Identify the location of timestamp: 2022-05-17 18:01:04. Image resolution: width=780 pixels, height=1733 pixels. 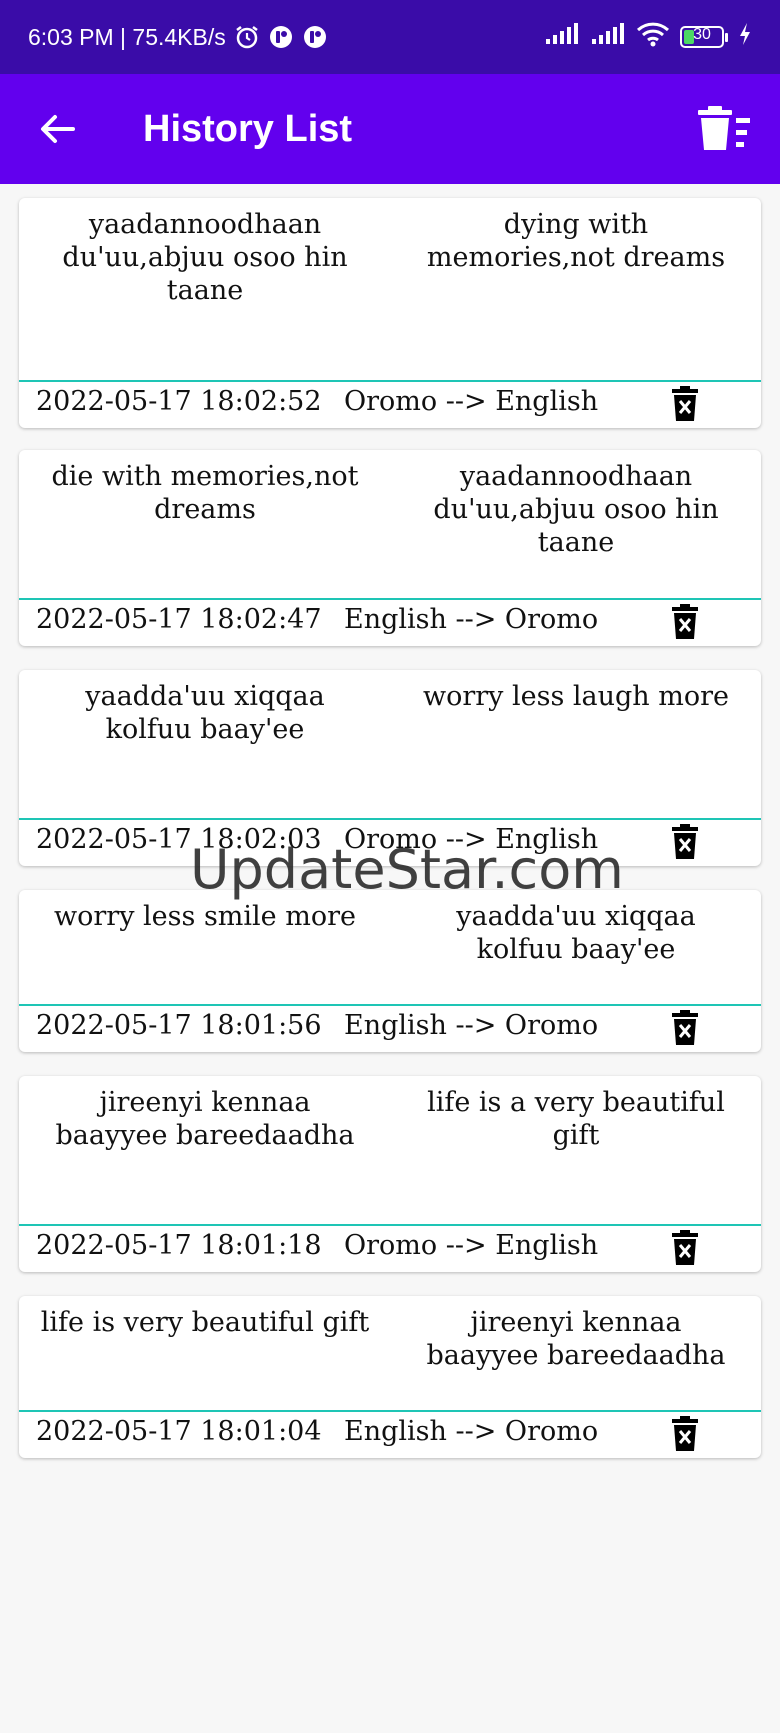
(179, 1431).